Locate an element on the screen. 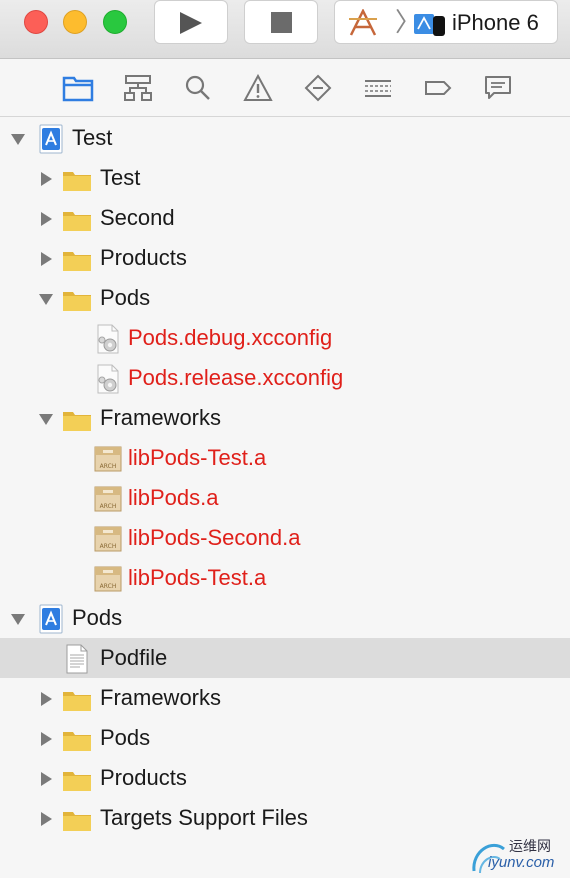 The width and height of the screenshot is (570, 878). watermark-title: 运维网 is located at coordinates (530, 846).